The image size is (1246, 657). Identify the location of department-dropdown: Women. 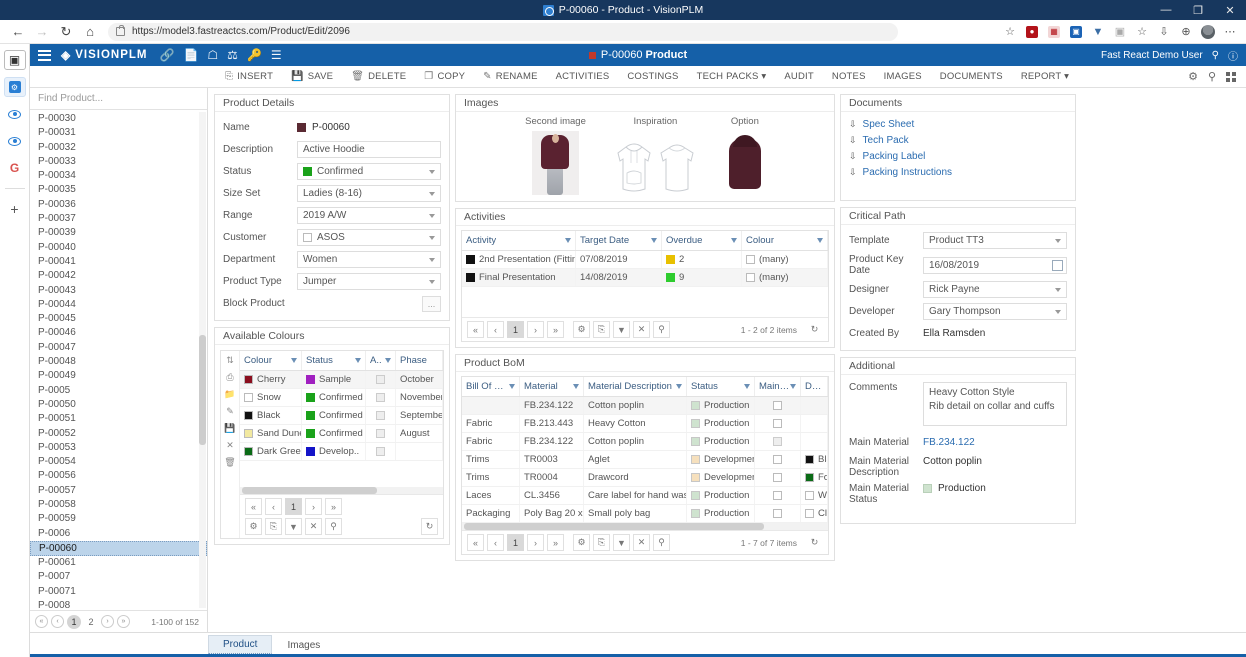
(369, 259).